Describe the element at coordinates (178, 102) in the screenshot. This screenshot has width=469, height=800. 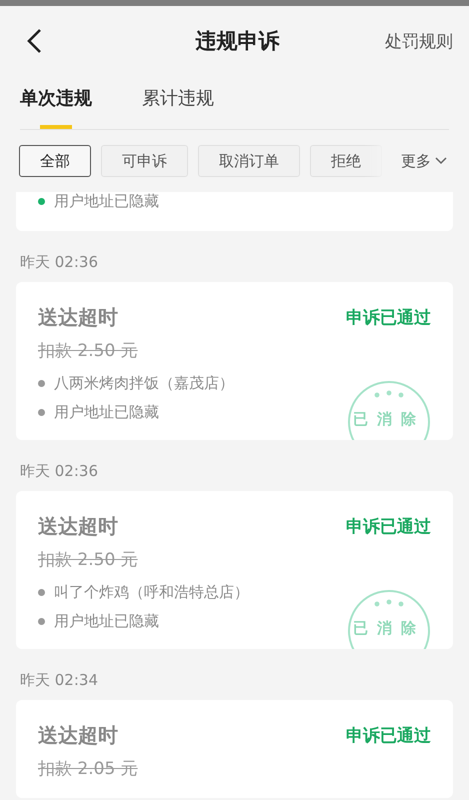
I see `tab: 累计违规` at that location.